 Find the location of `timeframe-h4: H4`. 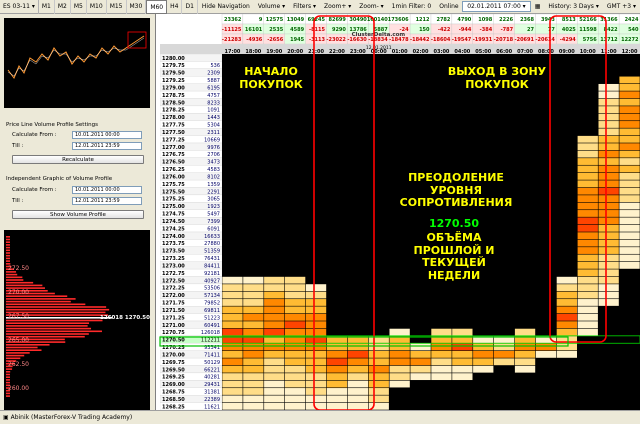

timeframe-h4: H4 is located at coordinates (175, 7).